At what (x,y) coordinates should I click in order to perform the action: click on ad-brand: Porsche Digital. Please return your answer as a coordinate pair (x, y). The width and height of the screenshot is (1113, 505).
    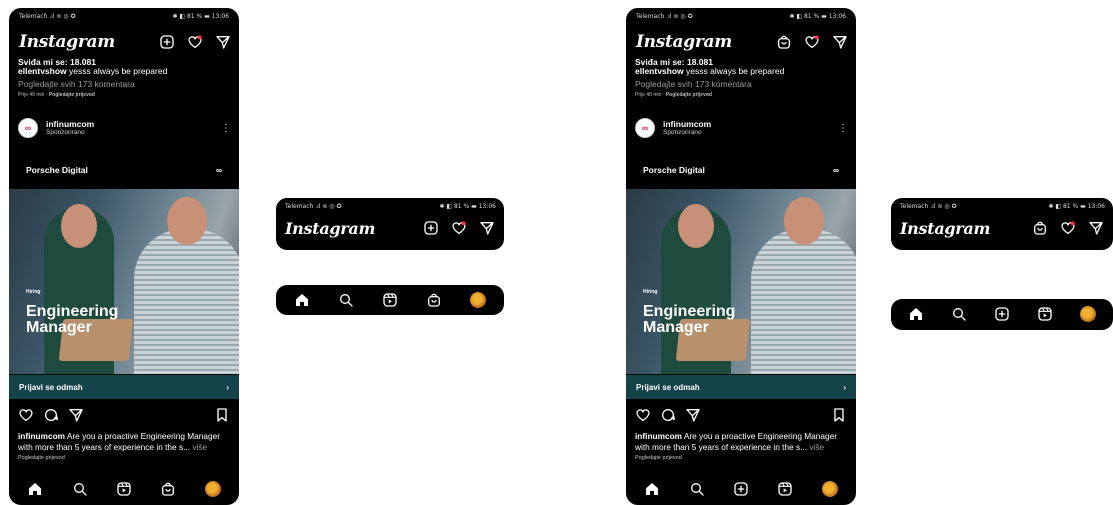
    Looking at the image, I should click on (57, 170).